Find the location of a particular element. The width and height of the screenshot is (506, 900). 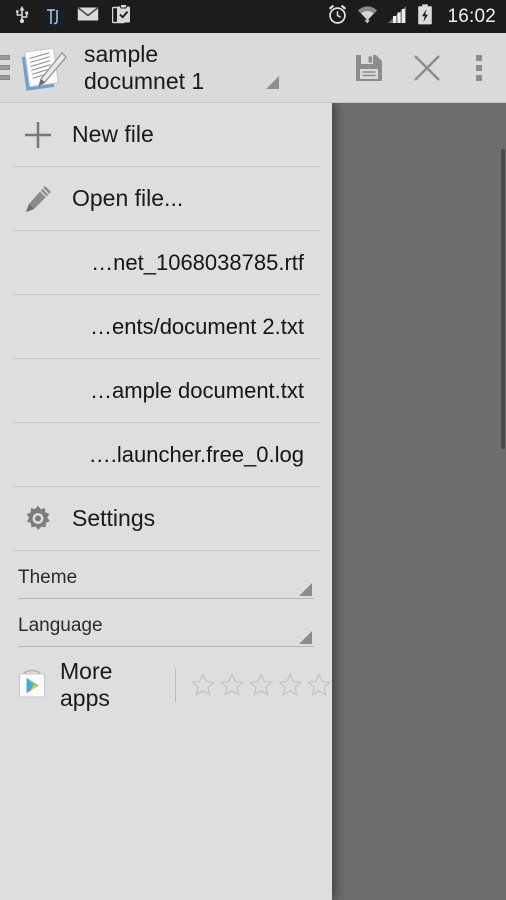

gear-icon is located at coordinates (38, 519).